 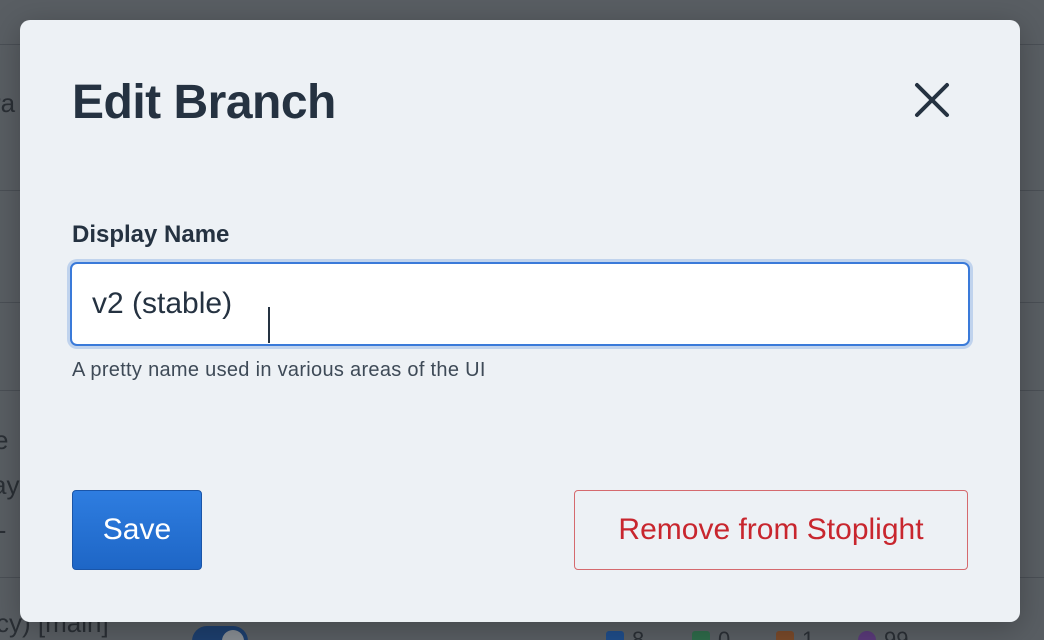 I want to click on close-icon, so click(x=932, y=100).